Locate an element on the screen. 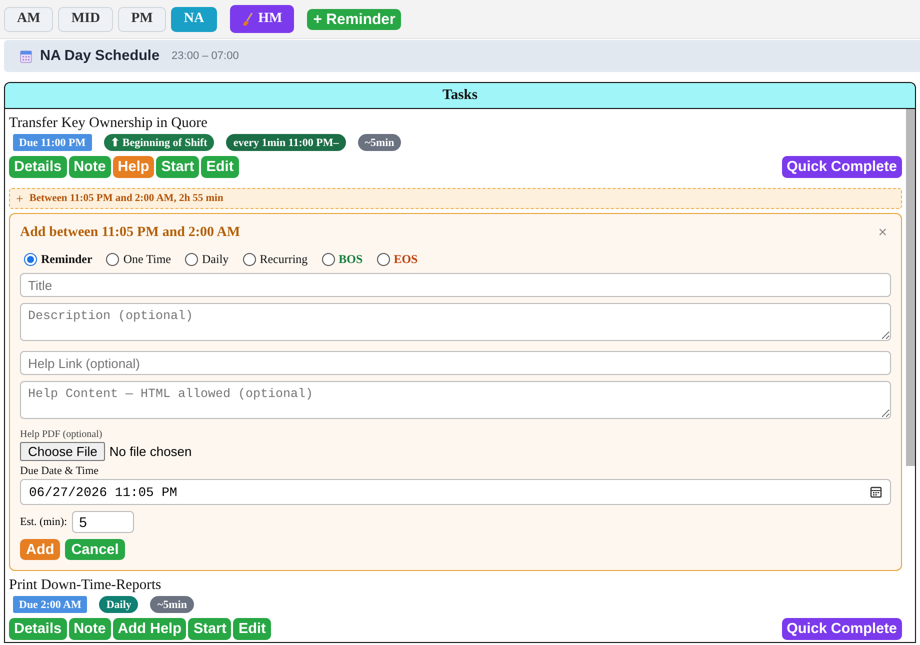 The height and width of the screenshot is (645, 920). help-link-field: Help Link (optional) is located at coordinates (455, 363).